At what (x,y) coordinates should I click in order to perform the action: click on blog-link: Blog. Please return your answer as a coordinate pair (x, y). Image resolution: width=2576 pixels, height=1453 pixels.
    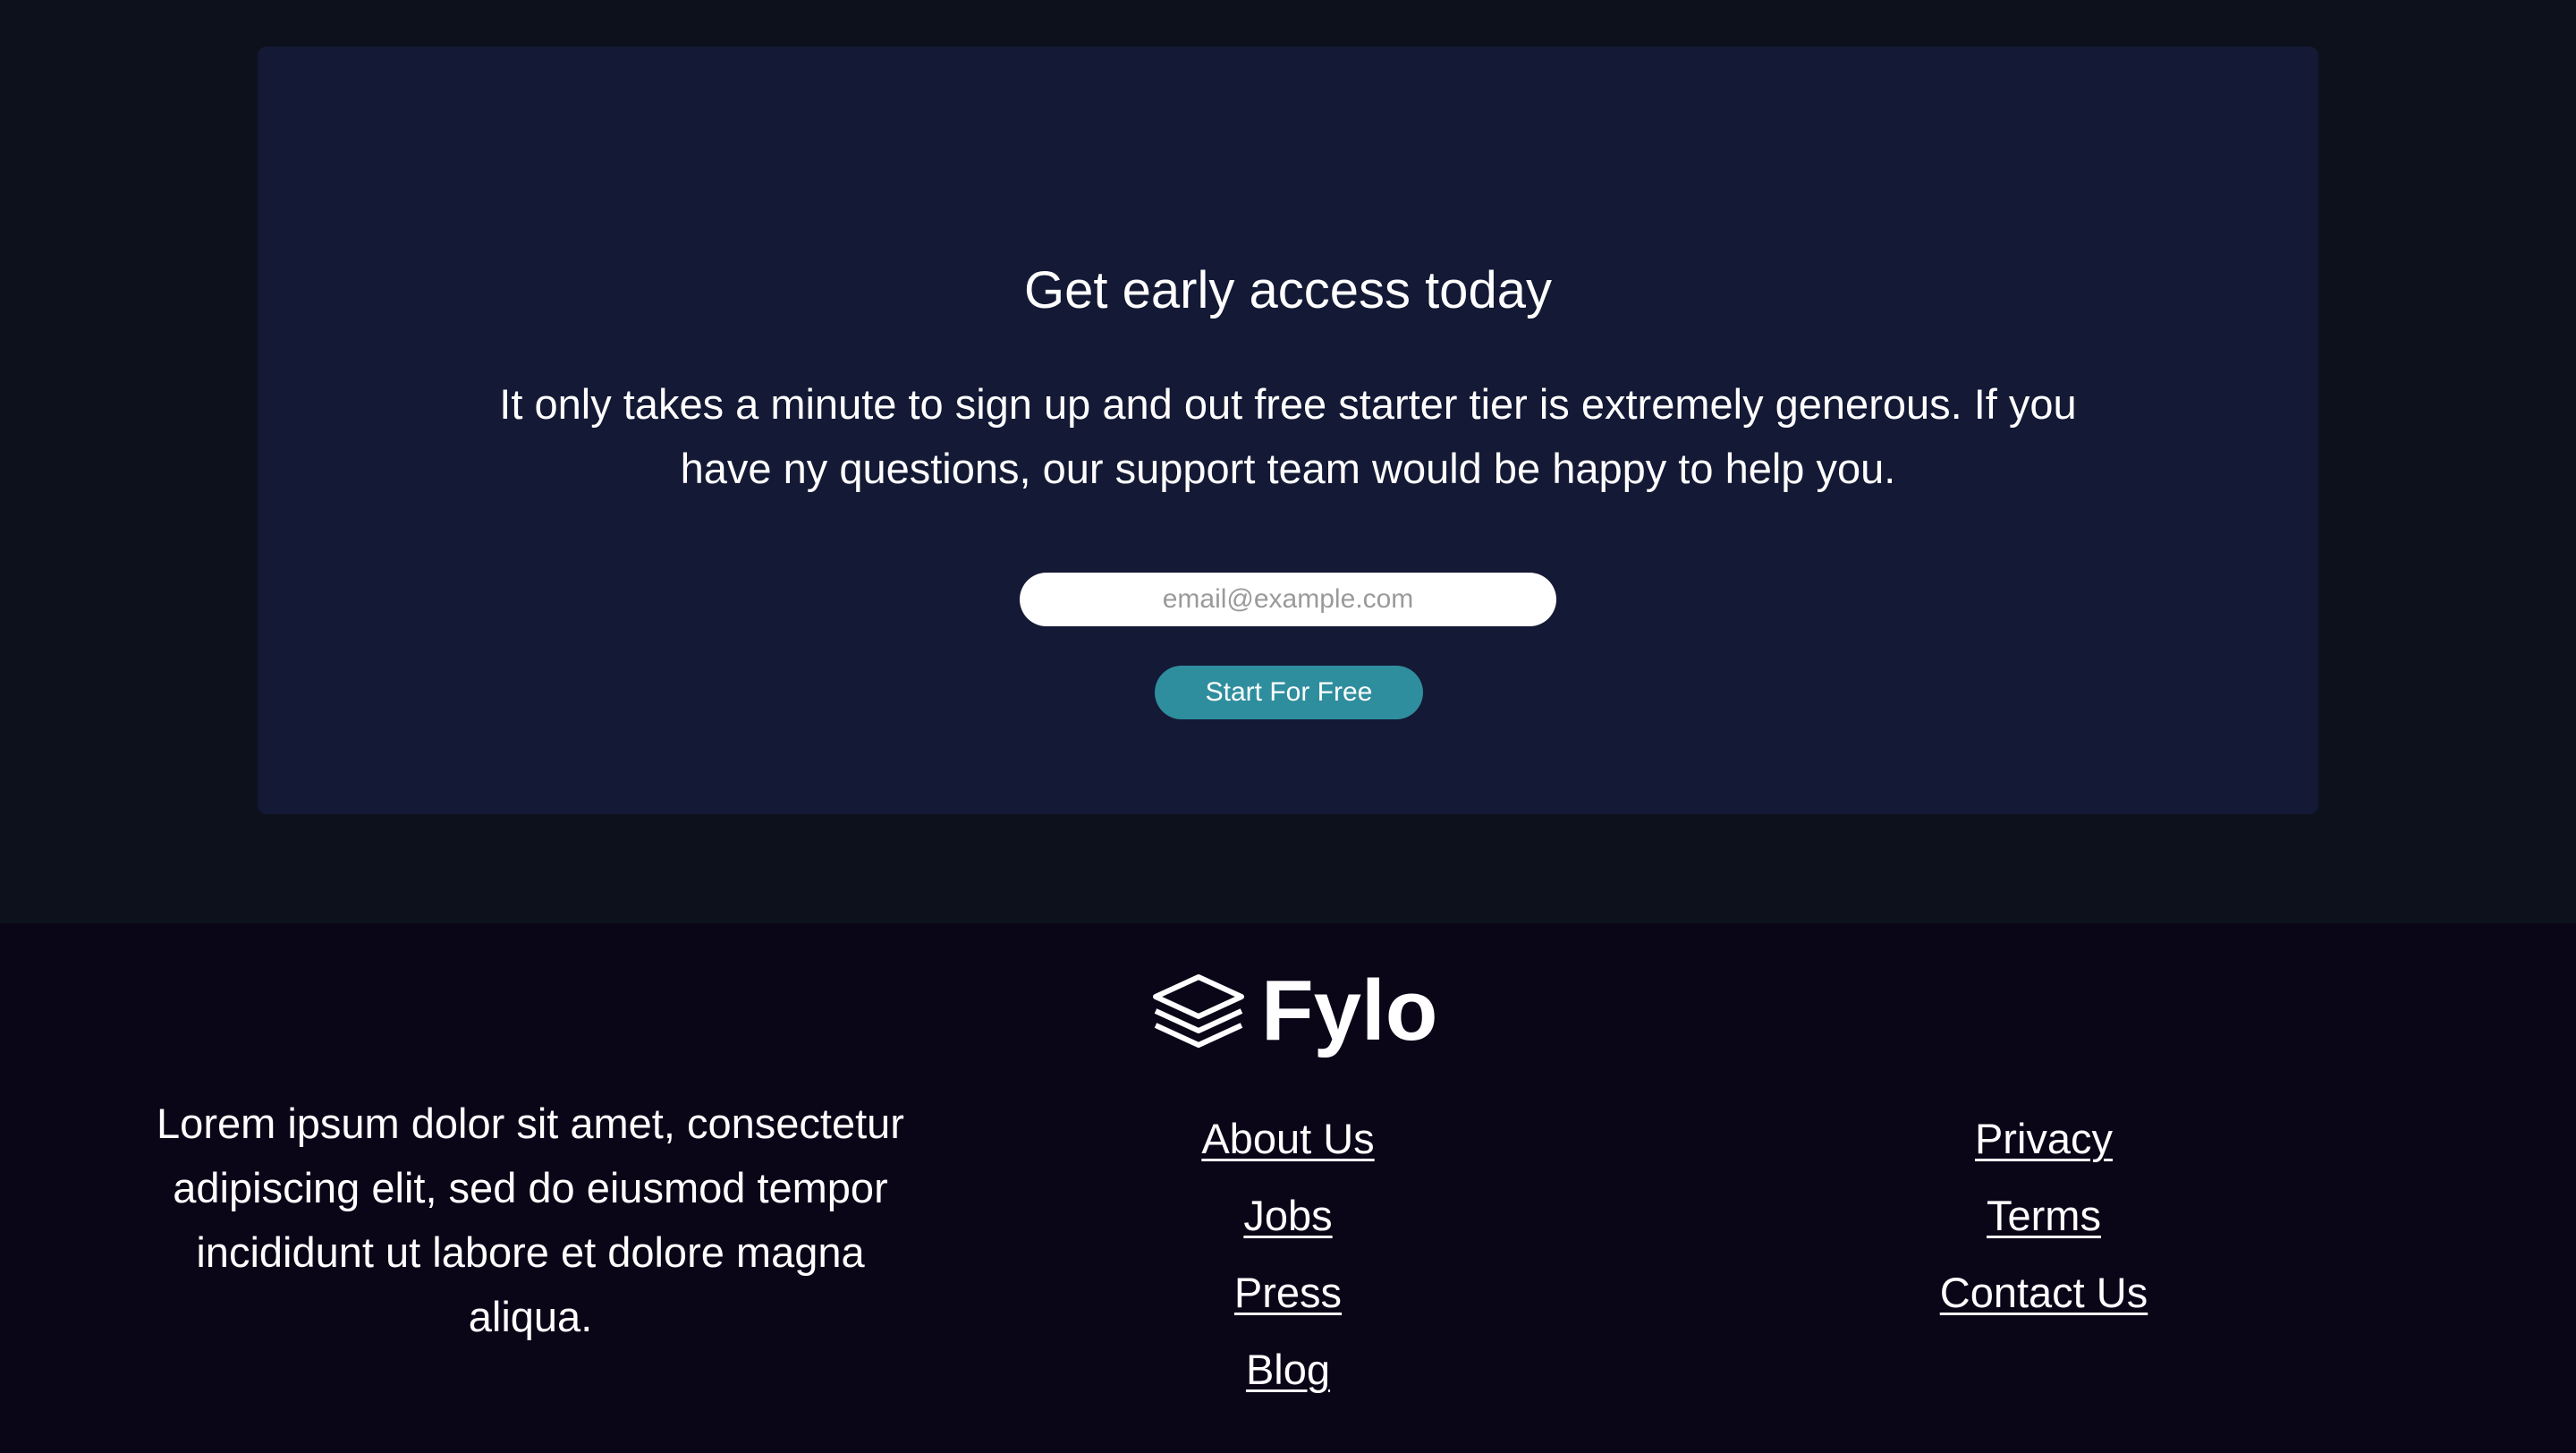
    Looking at the image, I should click on (1288, 1369).